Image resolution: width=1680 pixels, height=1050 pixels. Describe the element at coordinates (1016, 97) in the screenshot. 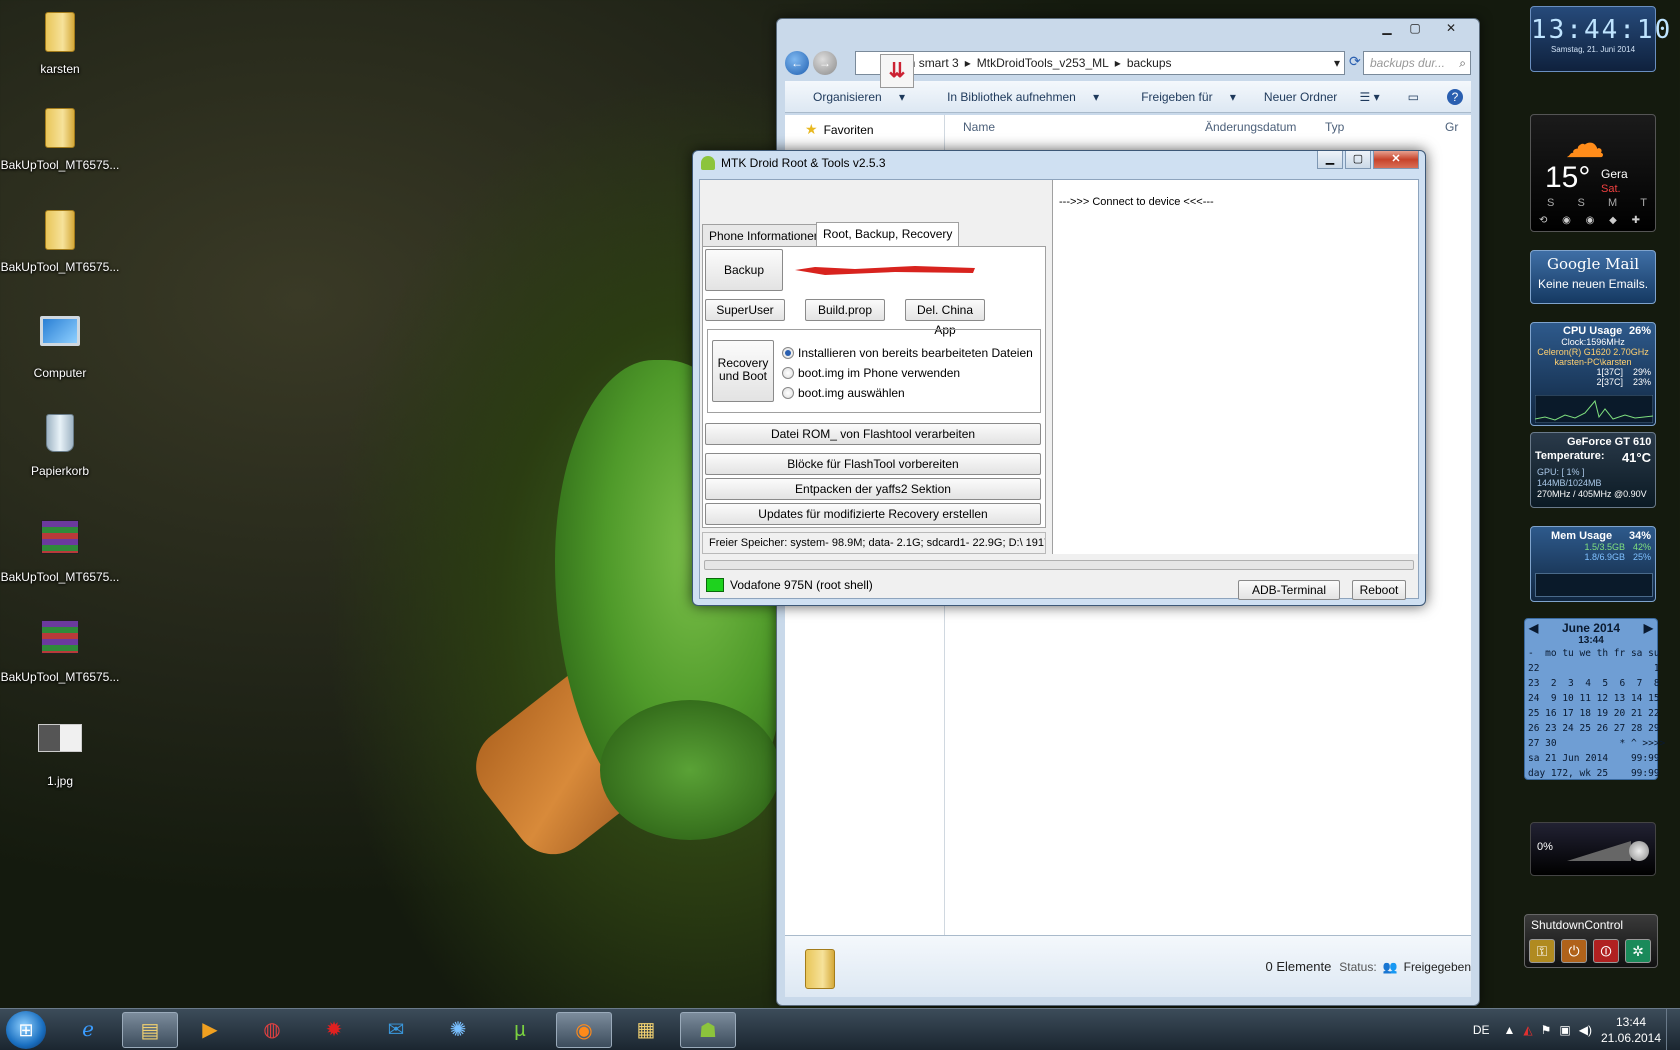

I see `library-menu: In Bibliothek aufnehmen ▾` at that location.